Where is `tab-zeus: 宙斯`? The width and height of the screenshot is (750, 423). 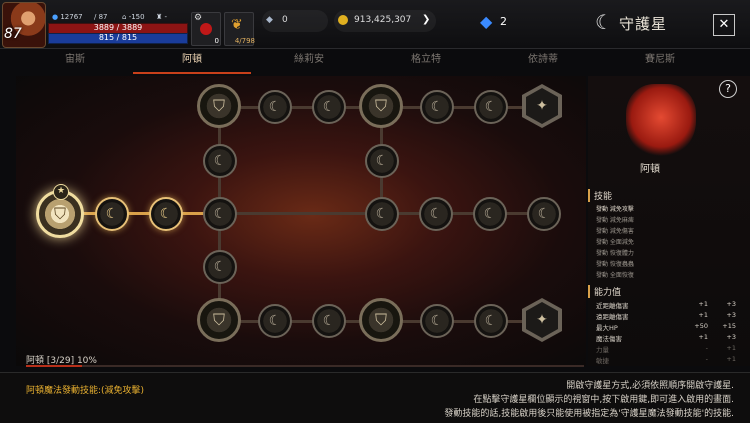
tab-zeus: 宙斯 is located at coordinates (75, 61).